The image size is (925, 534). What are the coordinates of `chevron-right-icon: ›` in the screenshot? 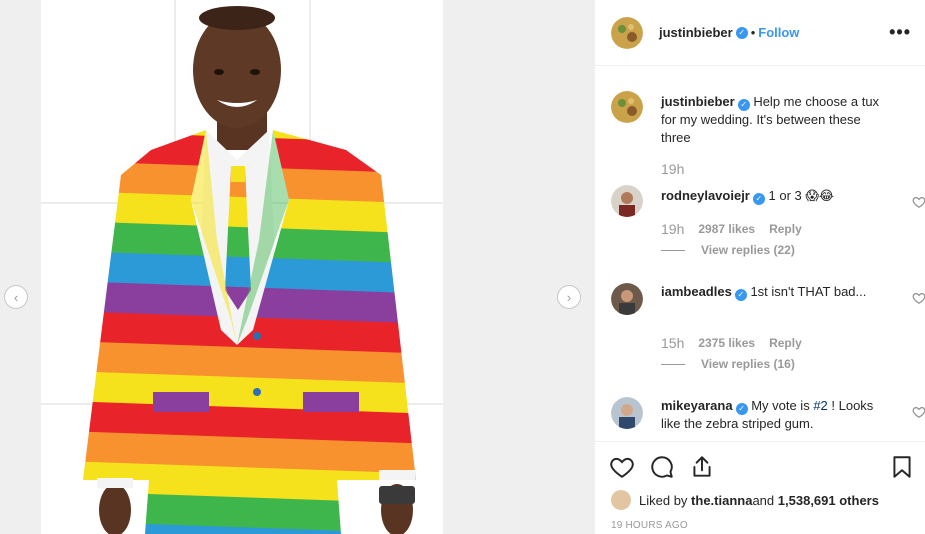 It's located at (569, 297).